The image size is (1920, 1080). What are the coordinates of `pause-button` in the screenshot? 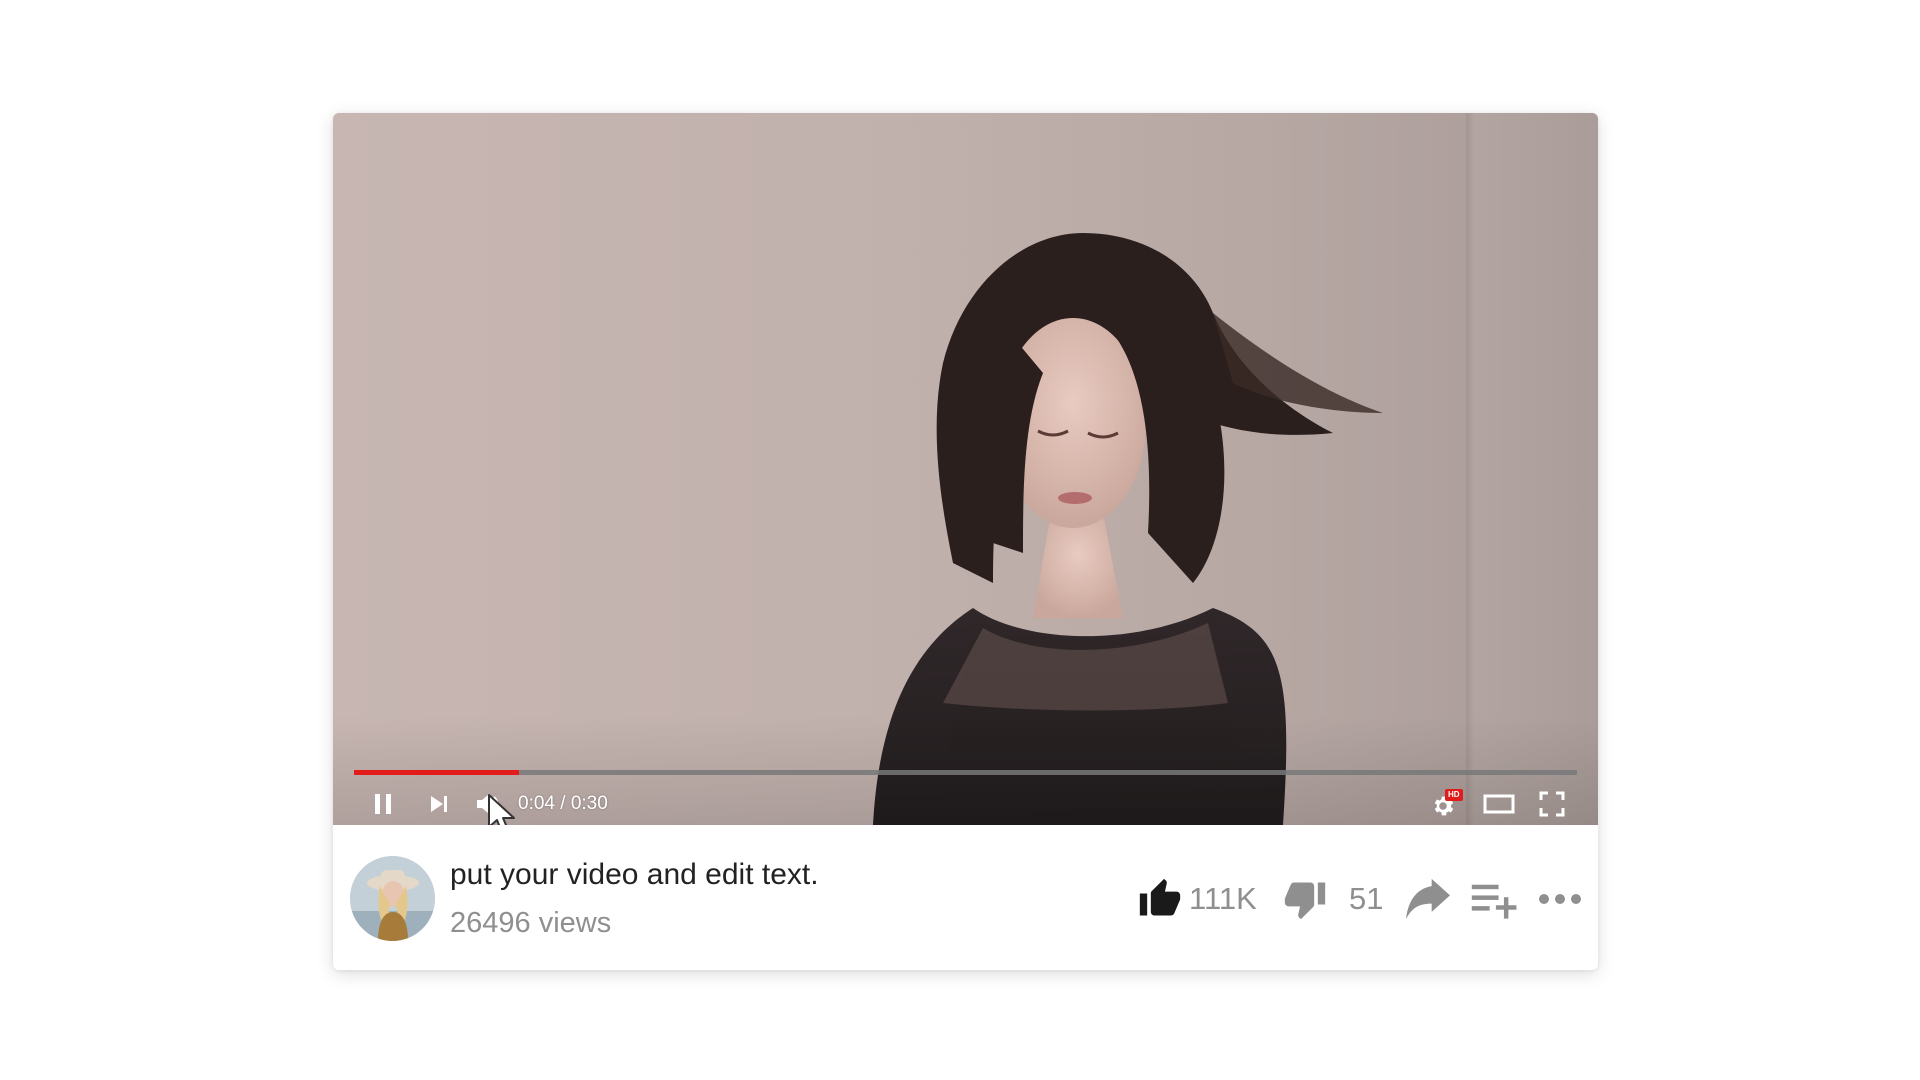 It's located at (383, 804).